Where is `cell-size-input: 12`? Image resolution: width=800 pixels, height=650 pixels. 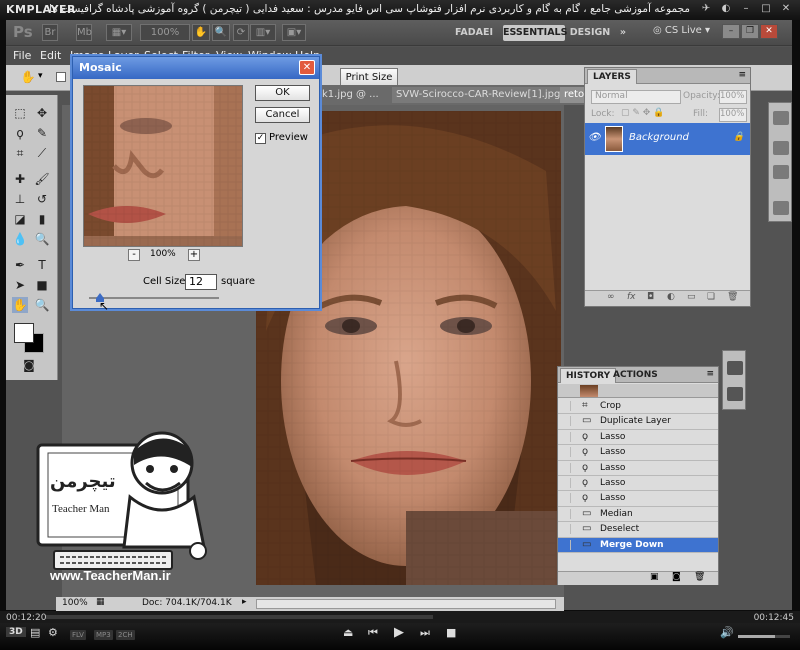 cell-size-input: 12 is located at coordinates (201, 282).